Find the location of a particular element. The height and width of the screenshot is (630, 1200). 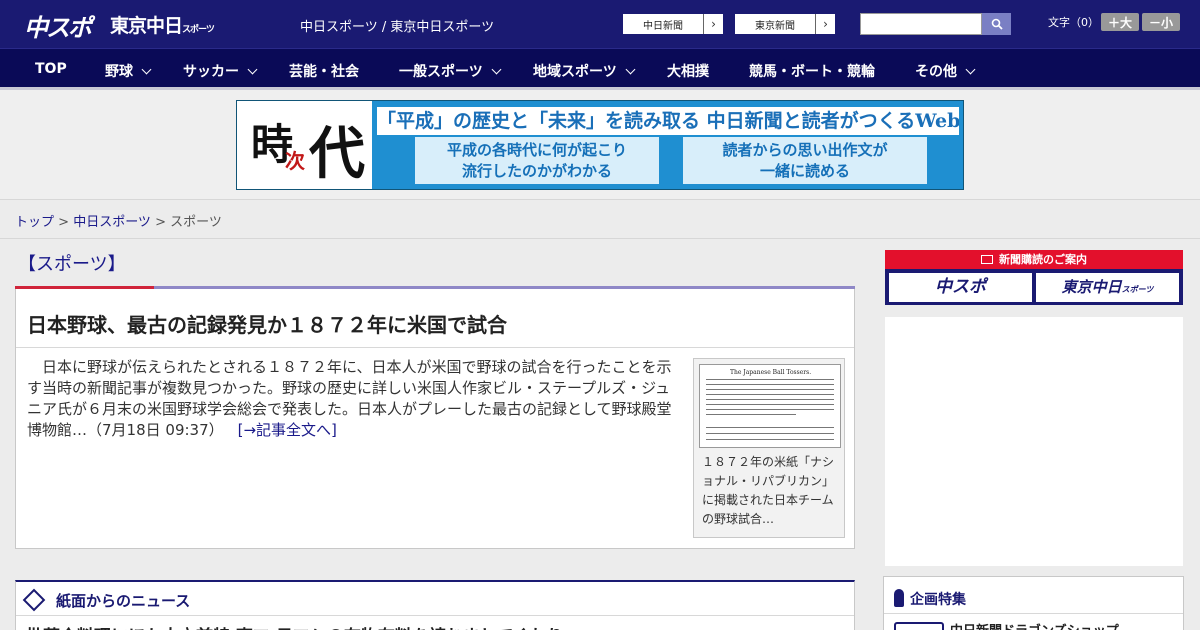

nav-item-other: その他 is located at coordinates (945, 71).